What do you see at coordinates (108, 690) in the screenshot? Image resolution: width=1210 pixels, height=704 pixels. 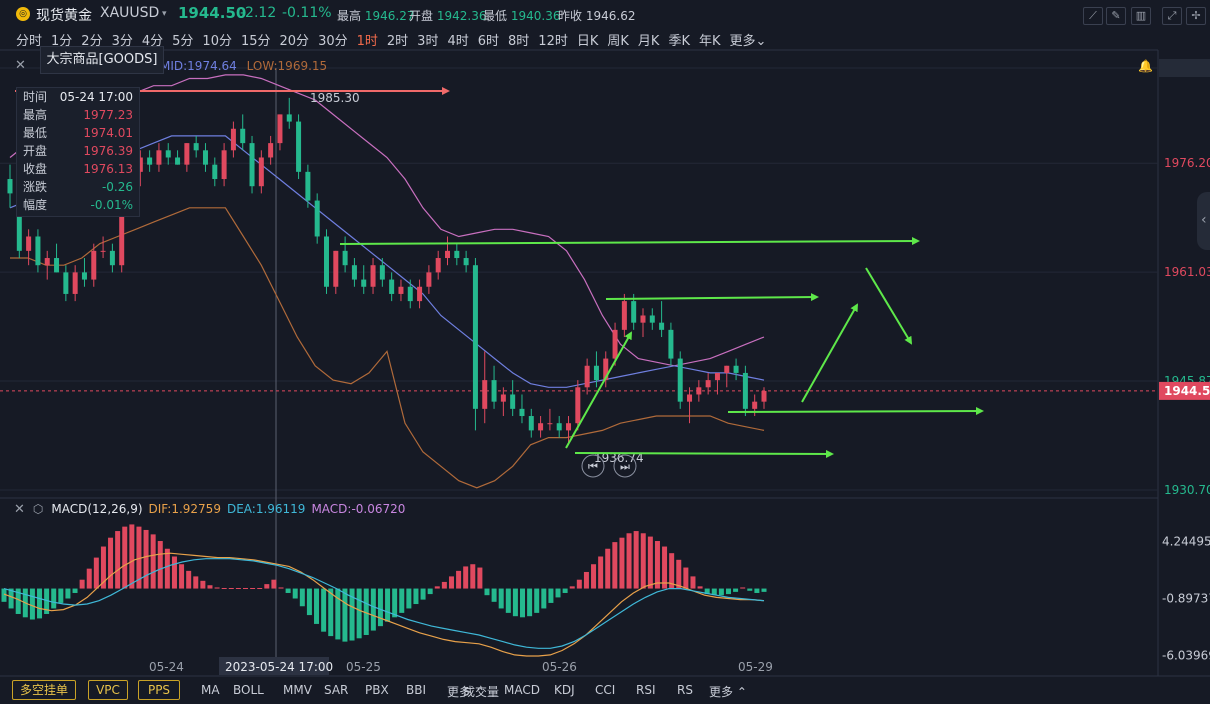 I see `vpc-pill: VPC` at bounding box center [108, 690].